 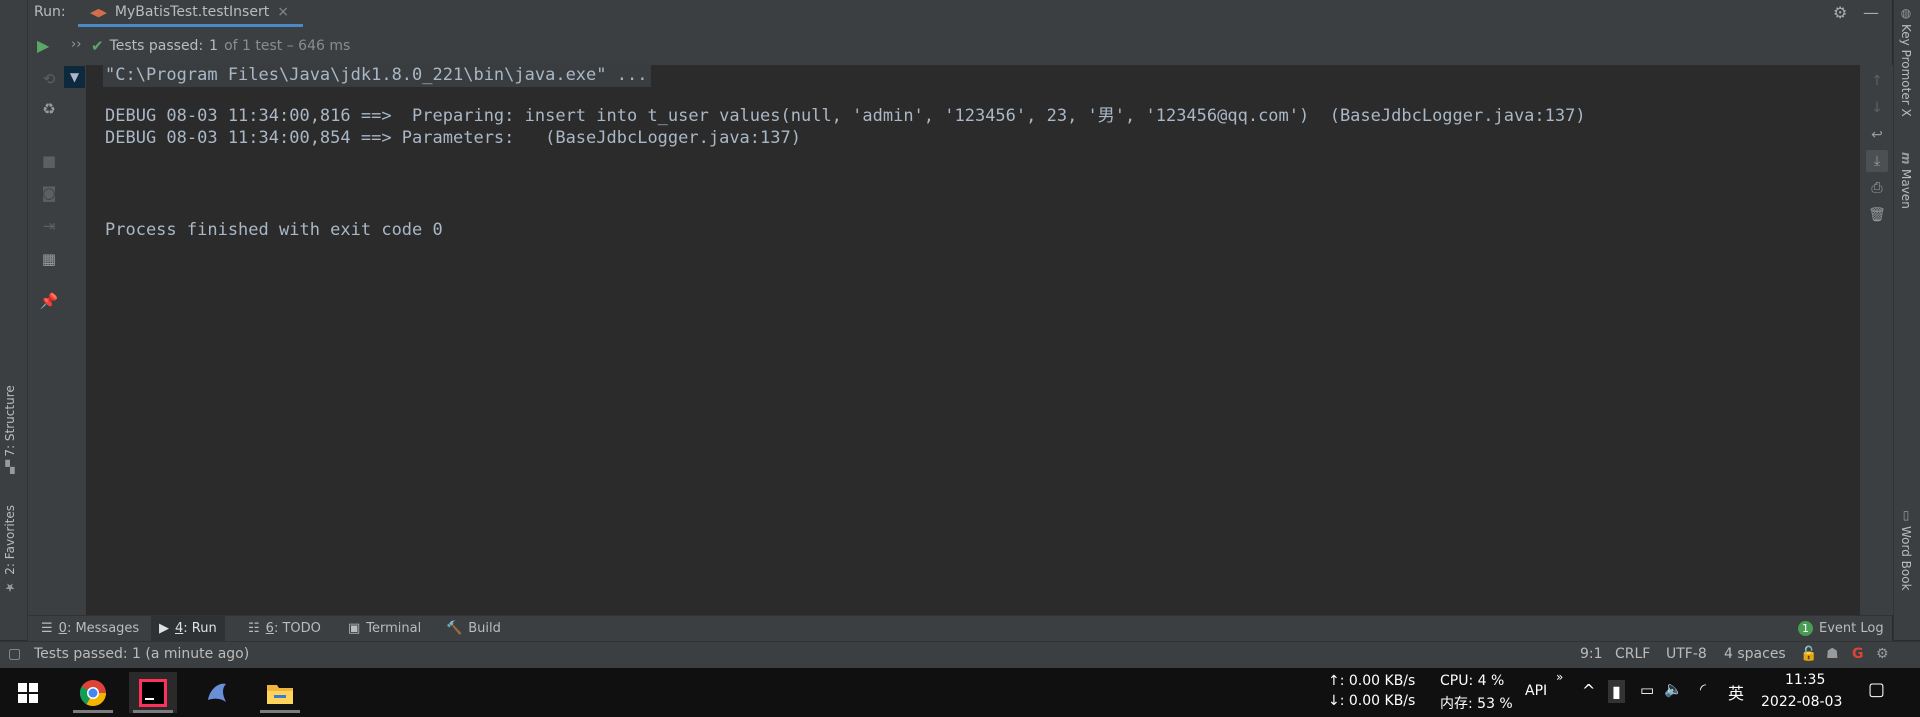 I want to click on tool-tab-terminal: ▣ Terminal, so click(x=384, y=628).